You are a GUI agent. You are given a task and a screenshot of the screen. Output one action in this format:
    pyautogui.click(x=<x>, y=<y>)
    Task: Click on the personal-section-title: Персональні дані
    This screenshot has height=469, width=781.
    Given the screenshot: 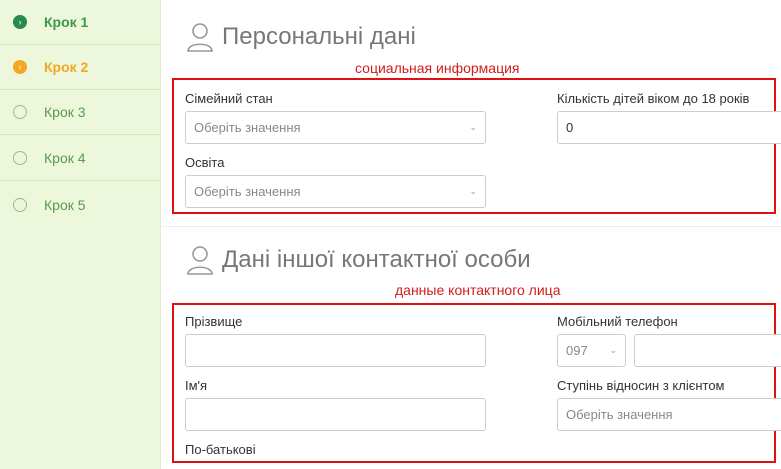 What is the action you would take?
    pyautogui.click(x=301, y=37)
    